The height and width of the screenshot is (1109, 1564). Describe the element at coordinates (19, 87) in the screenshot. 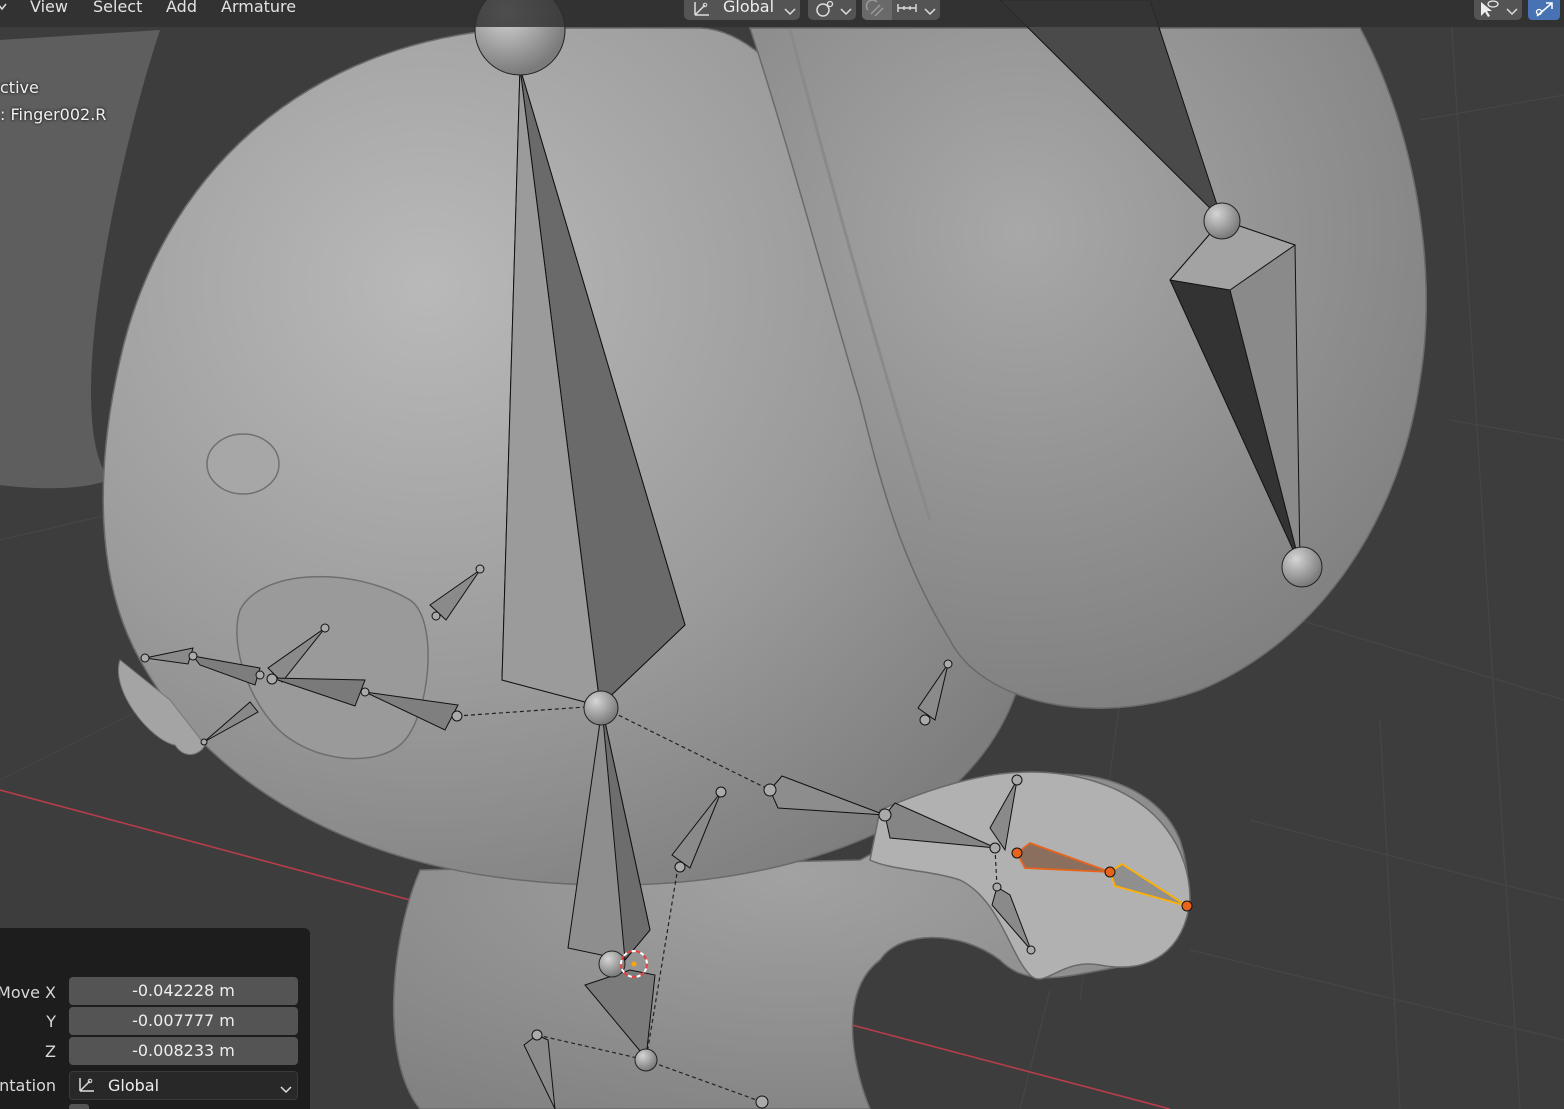

I see `mode-text: ctive` at that location.